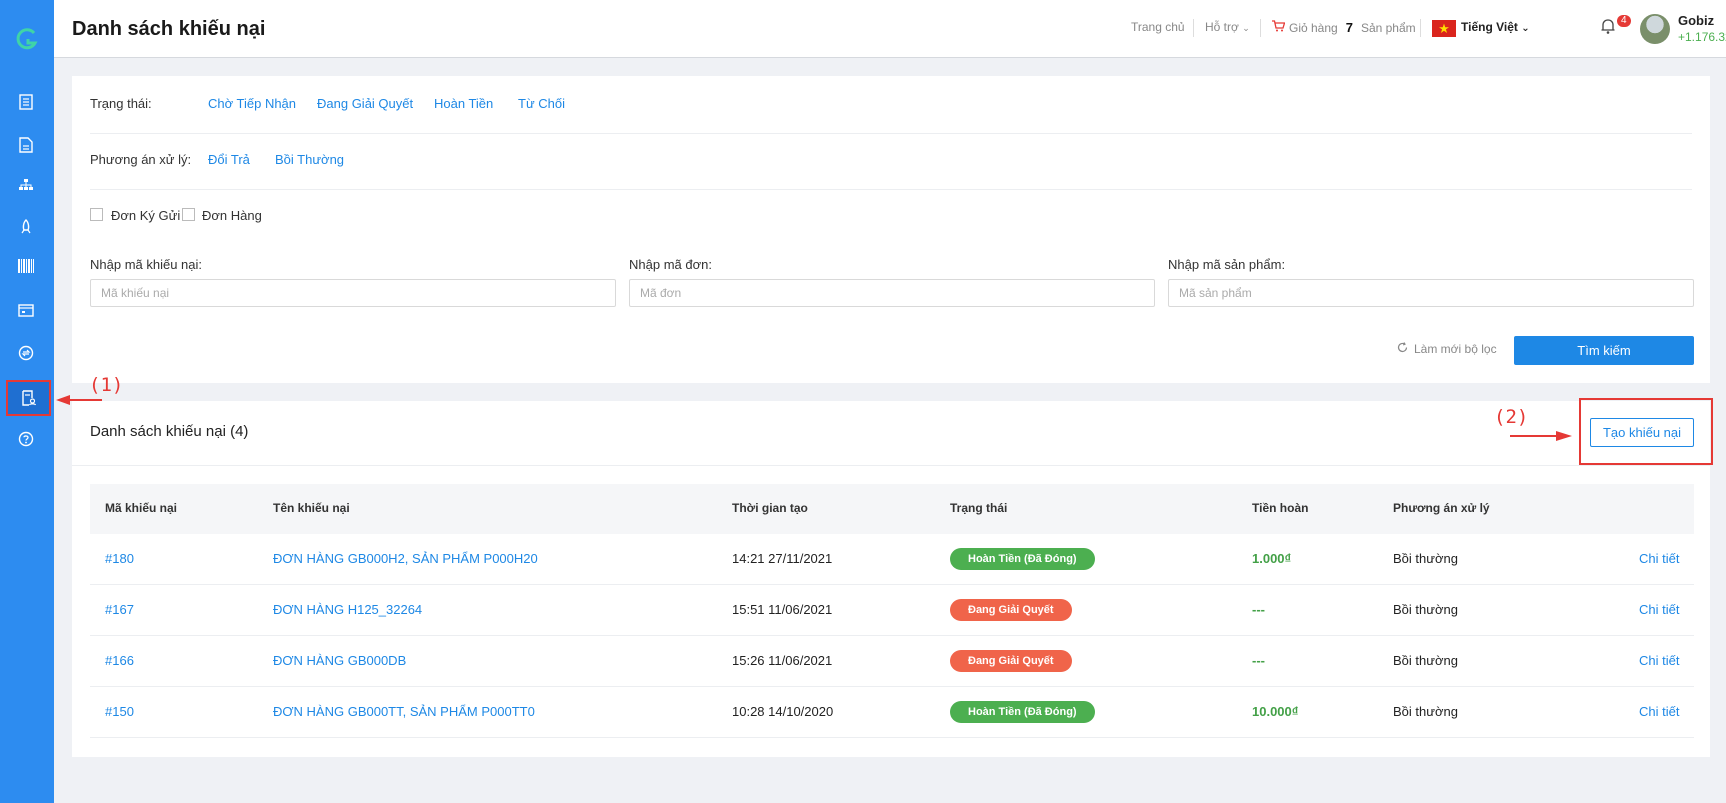 This screenshot has height=803, width=1726. I want to click on vietnam-flag-icon, so click(1444, 28).